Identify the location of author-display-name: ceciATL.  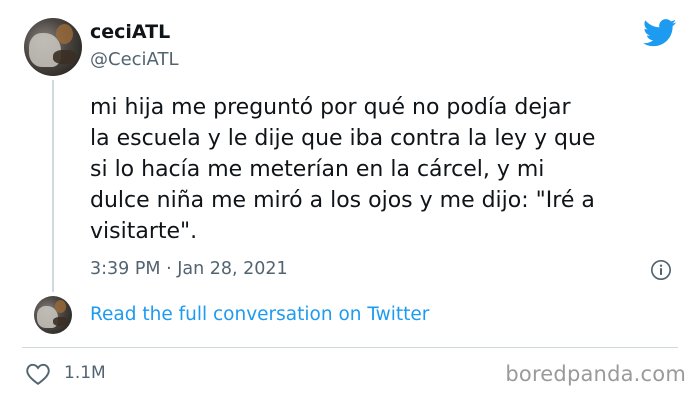
(130, 32).